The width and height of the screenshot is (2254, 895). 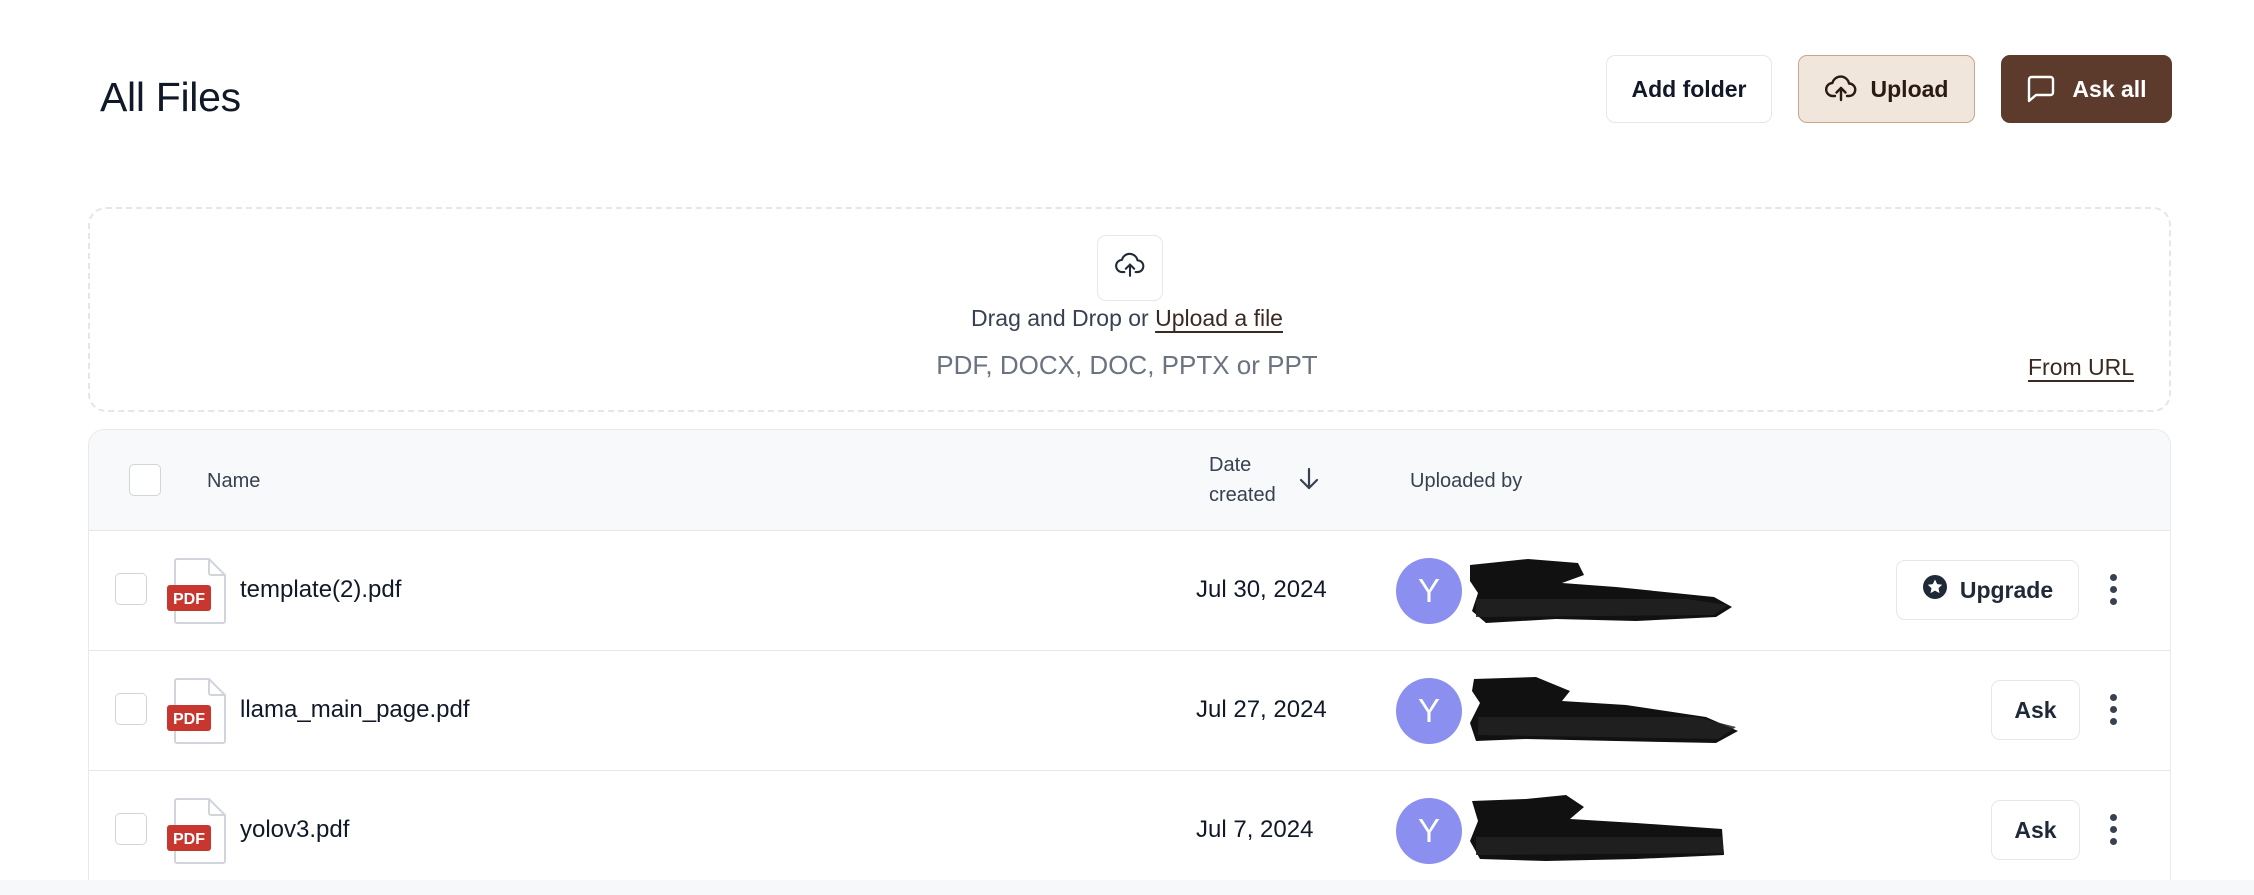 What do you see at coordinates (2081, 367) in the screenshot?
I see `from-url-link: From URL` at bounding box center [2081, 367].